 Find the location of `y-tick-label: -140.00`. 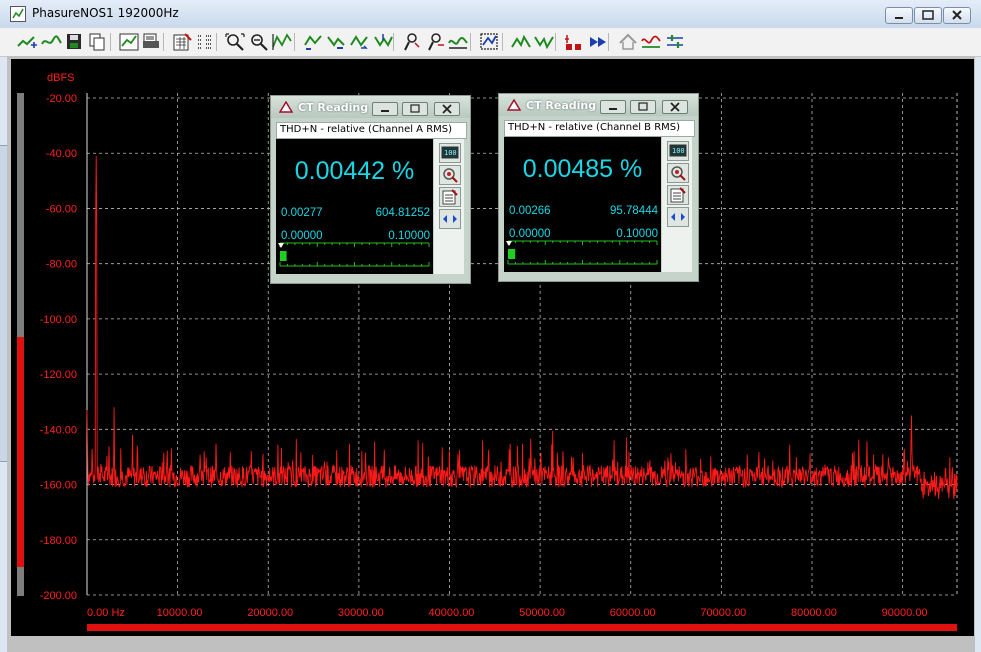

y-tick-label: -140.00 is located at coordinates (58, 430).